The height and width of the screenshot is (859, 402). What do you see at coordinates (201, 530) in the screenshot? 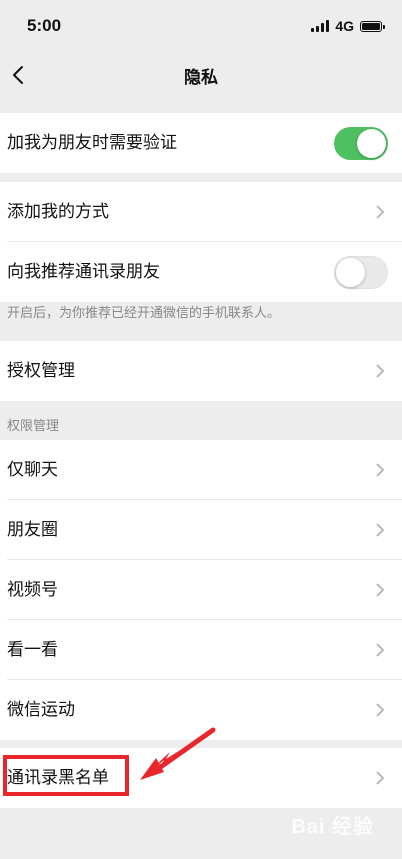
I see `moments-row: 朋友圈` at bounding box center [201, 530].